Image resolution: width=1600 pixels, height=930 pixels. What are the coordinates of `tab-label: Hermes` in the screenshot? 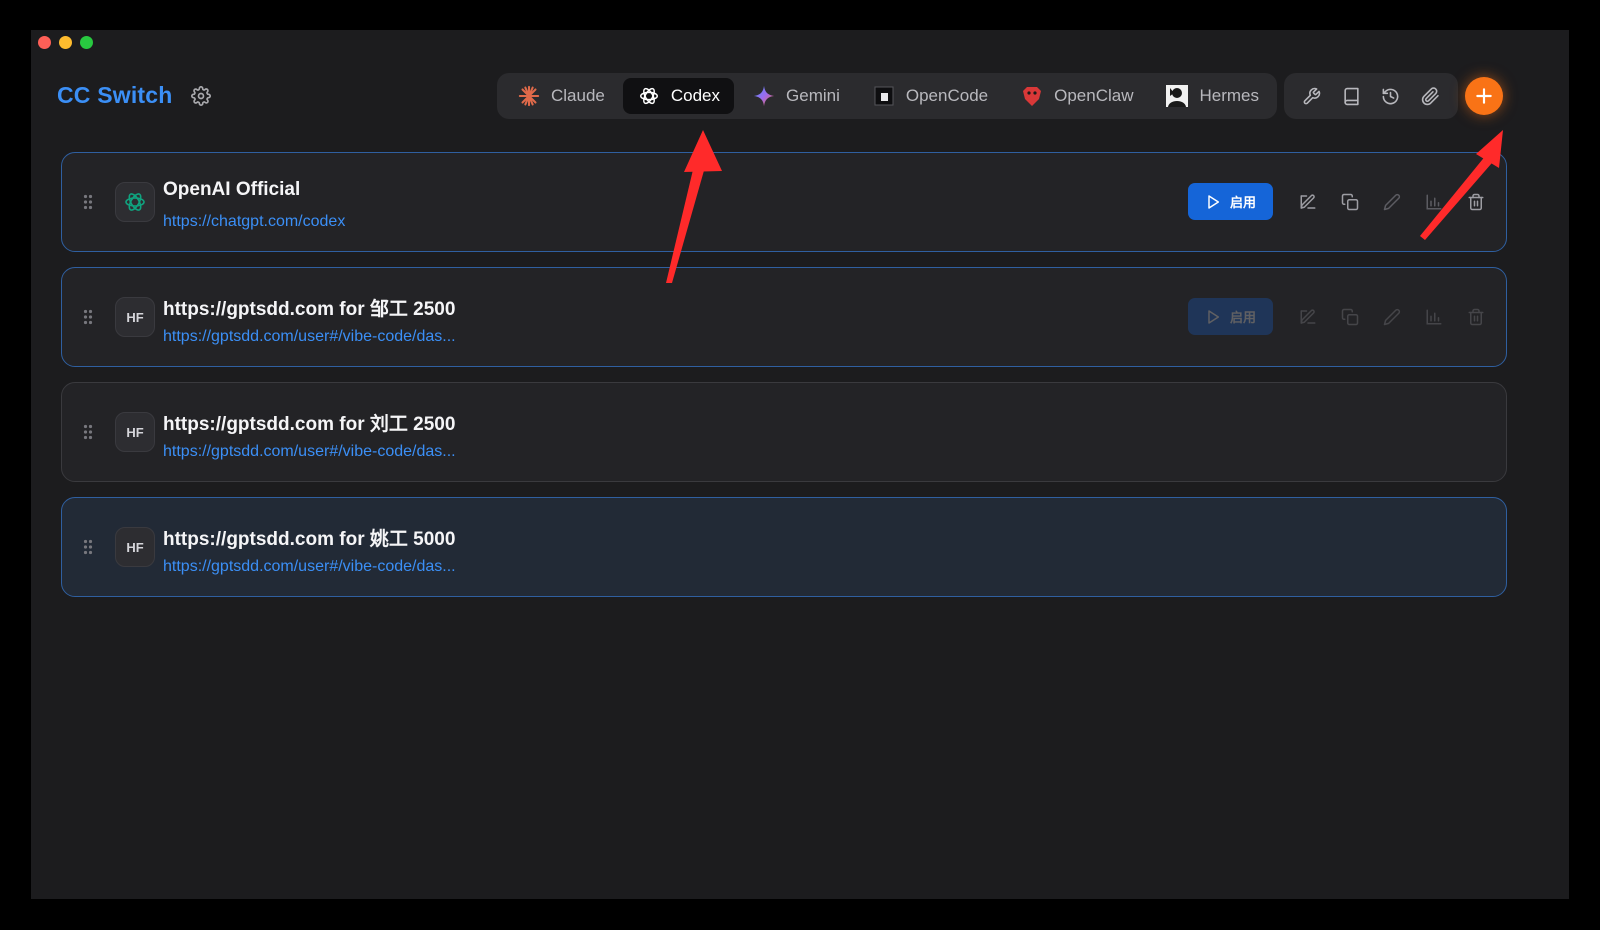 It's located at (1229, 95).